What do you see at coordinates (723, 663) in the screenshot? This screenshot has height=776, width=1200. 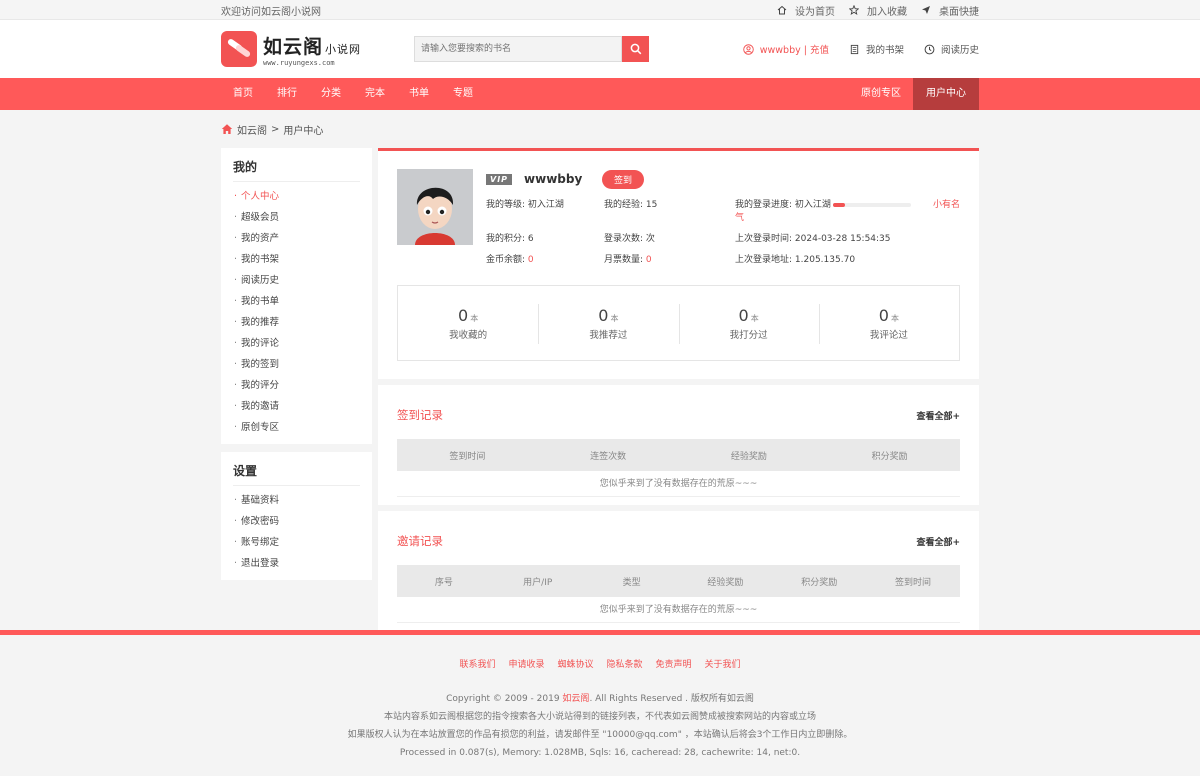 I see `footer-link-about: 关于我们` at bounding box center [723, 663].